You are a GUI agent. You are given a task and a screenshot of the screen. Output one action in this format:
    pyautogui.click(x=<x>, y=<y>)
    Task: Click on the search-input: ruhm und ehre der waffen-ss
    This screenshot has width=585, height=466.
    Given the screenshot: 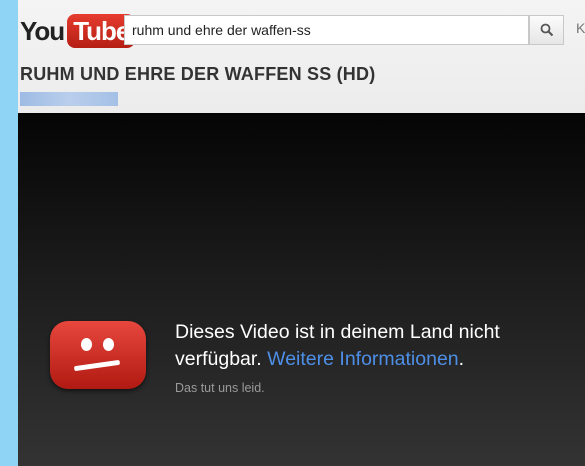 What is the action you would take?
    pyautogui.click(x=326, y=30)
    